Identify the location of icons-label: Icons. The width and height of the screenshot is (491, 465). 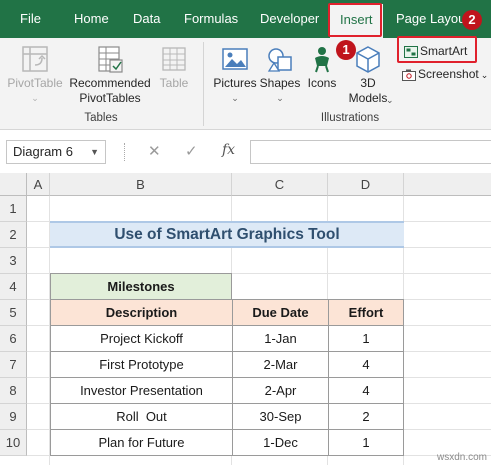
(322, 83).